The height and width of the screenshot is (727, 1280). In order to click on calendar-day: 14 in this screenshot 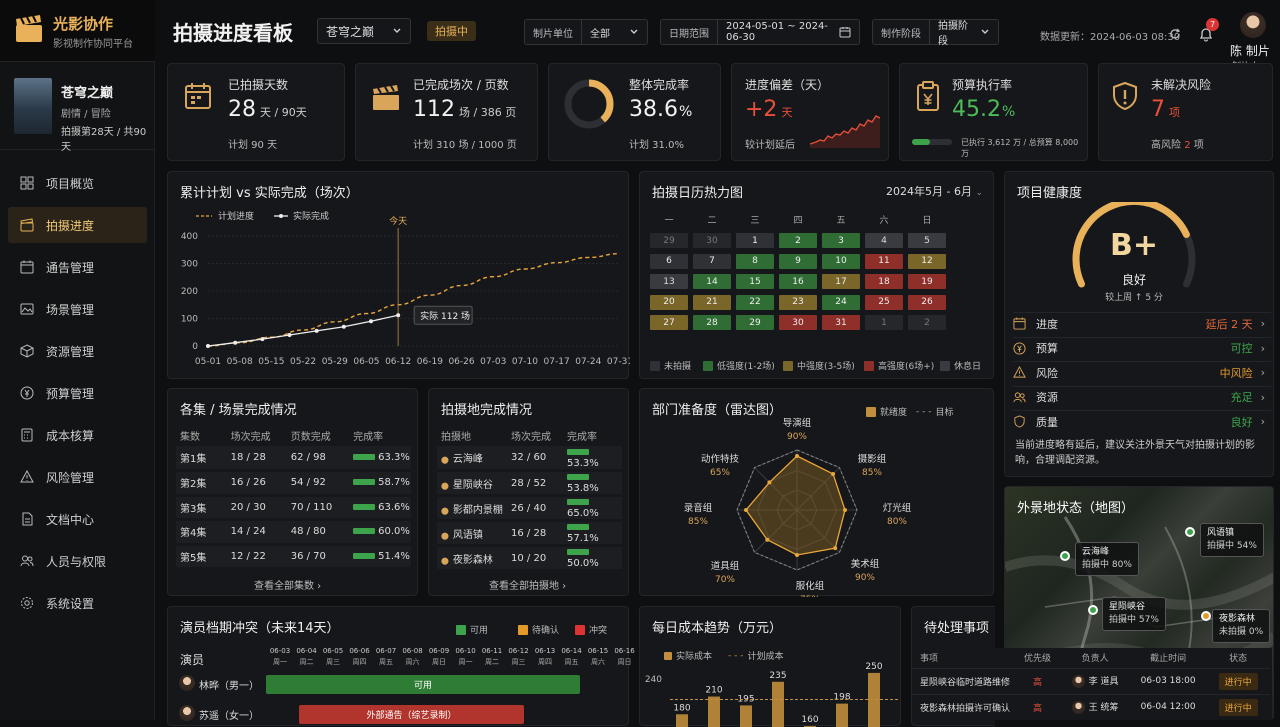, I will do `click(712, 281)`.